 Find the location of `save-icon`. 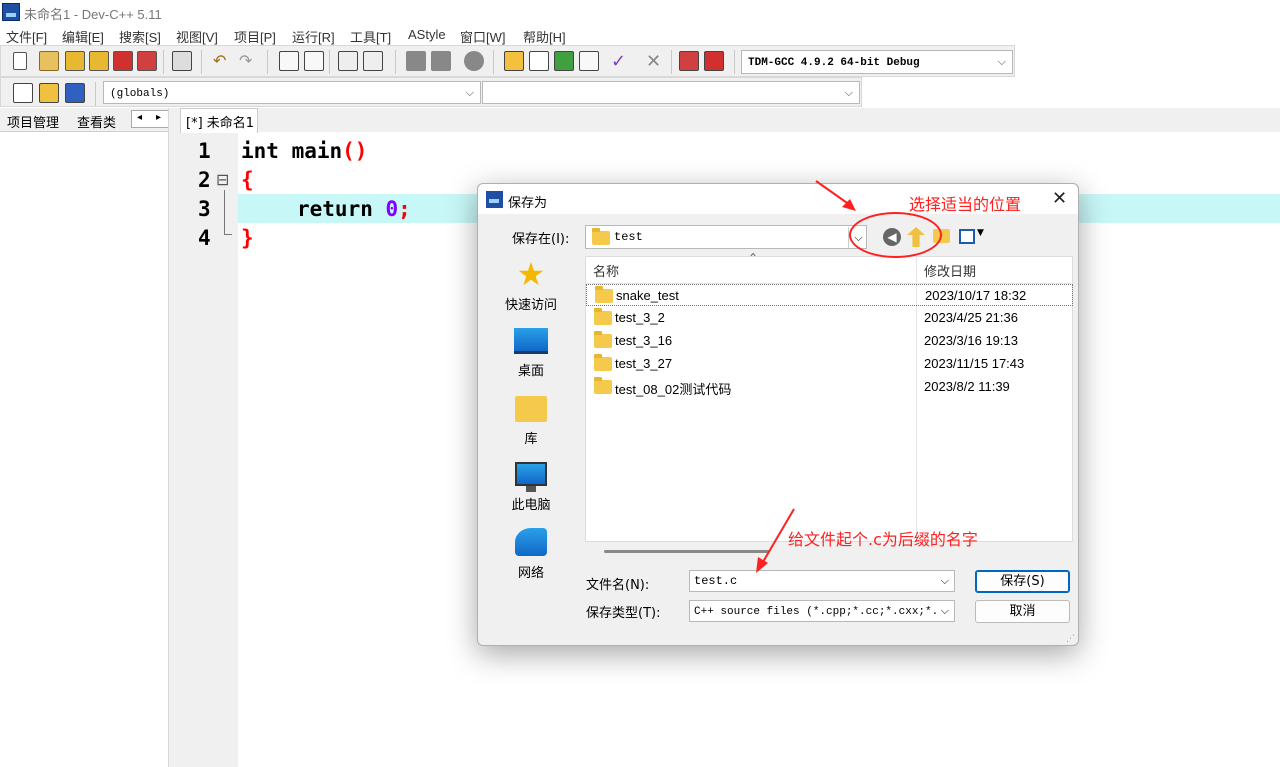

save-icon is located at coordinates (75, 61).